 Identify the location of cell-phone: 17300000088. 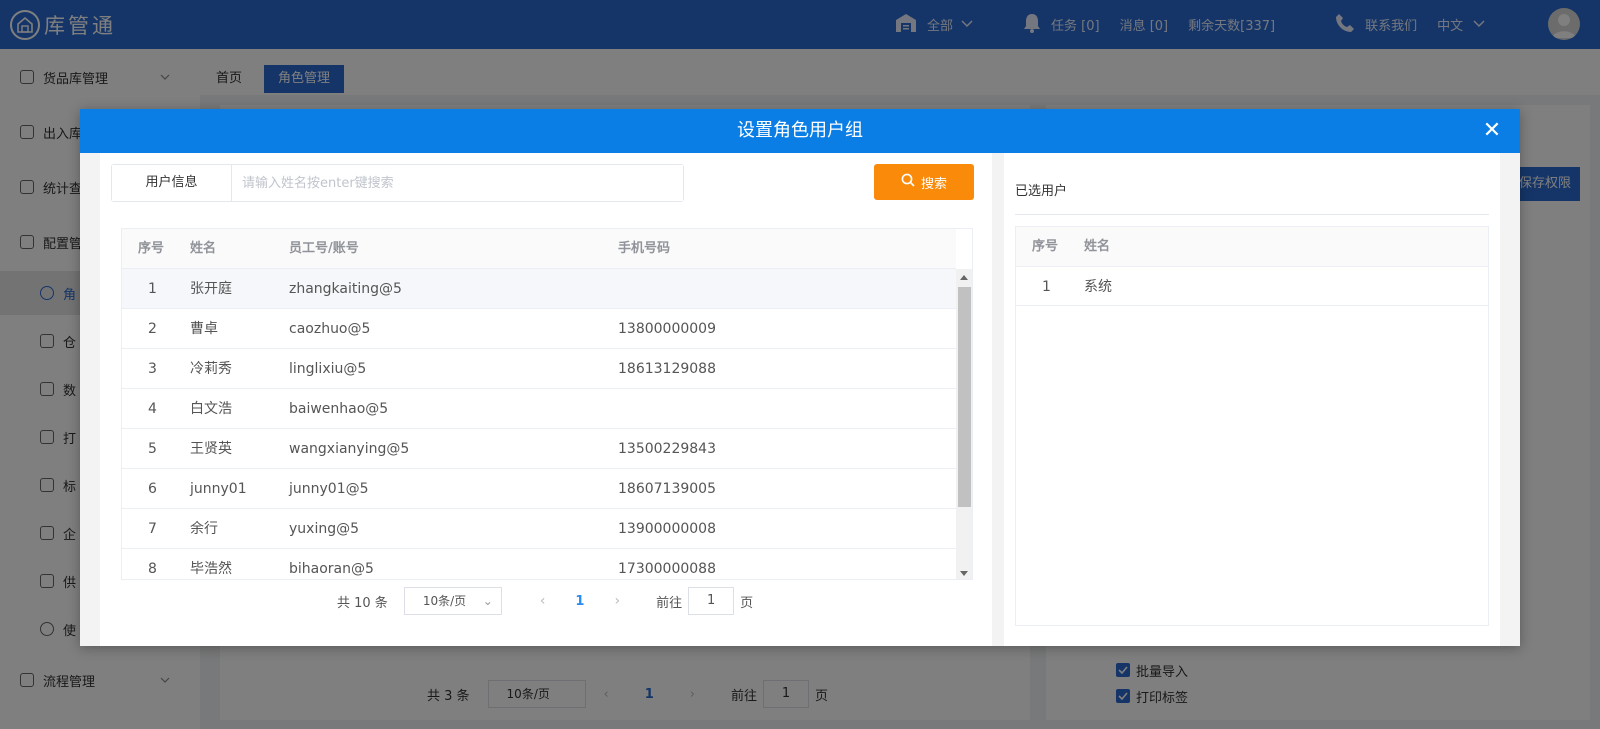
(667, 569).